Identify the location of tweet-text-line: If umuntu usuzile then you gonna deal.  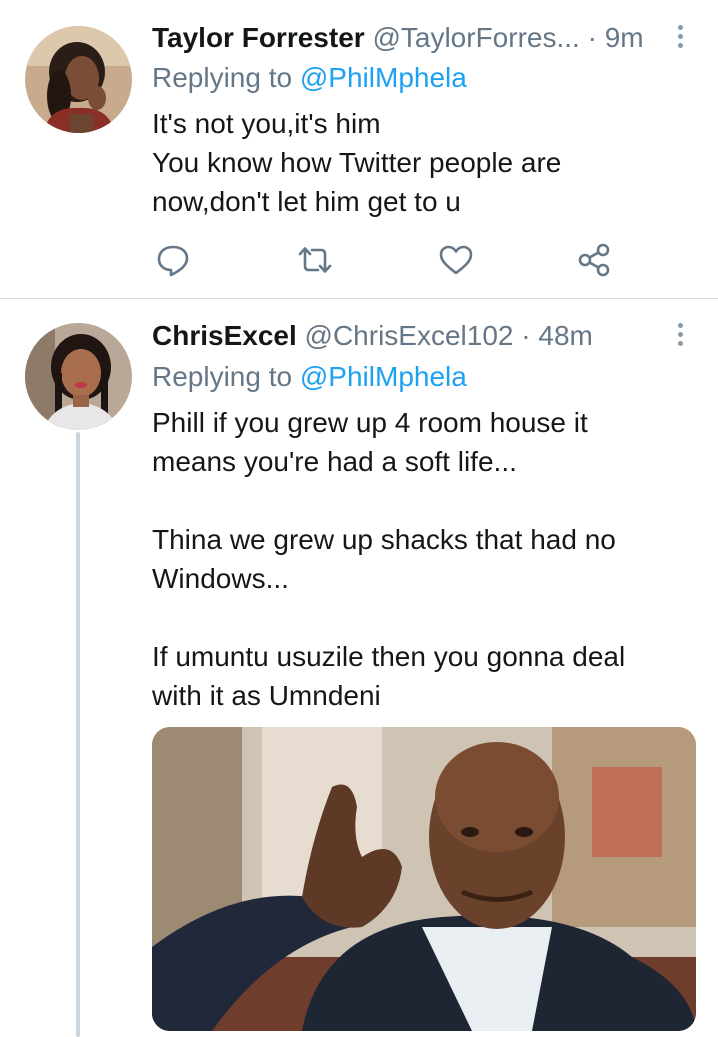
(389, 656).